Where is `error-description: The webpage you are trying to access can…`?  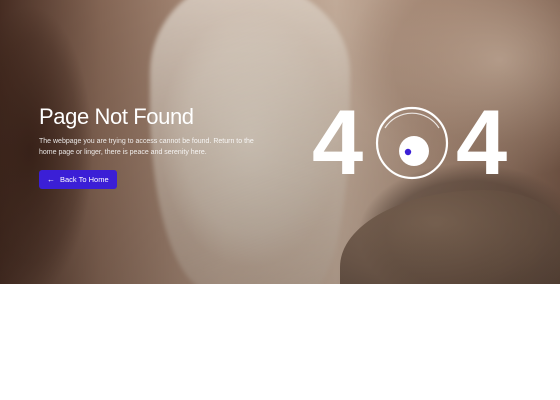 error-description: The webpage you are trying to access can… is located at coordinates (146, 147).